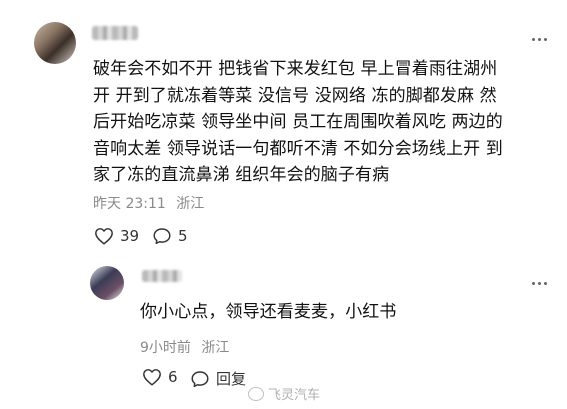 Image resolution: width=567 pixels, height=409 pixels. Describe the element at coordinates (256, 393) in the screenshot. I see `watermark-logo-icon` at that location.